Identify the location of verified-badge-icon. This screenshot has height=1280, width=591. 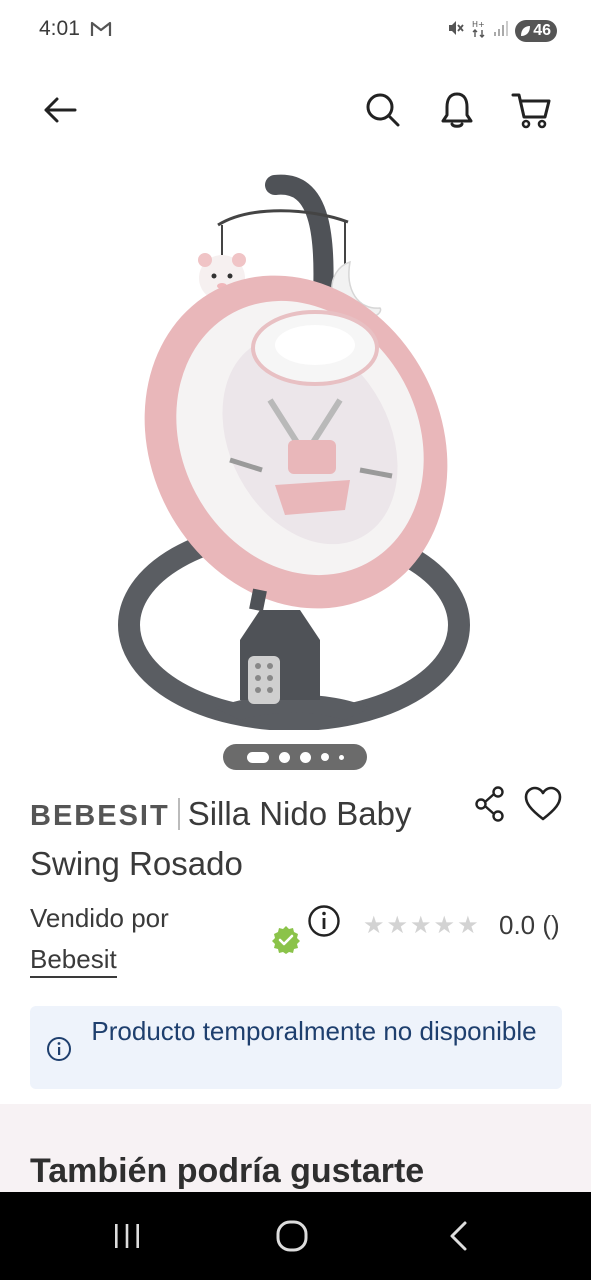
(286, 940).